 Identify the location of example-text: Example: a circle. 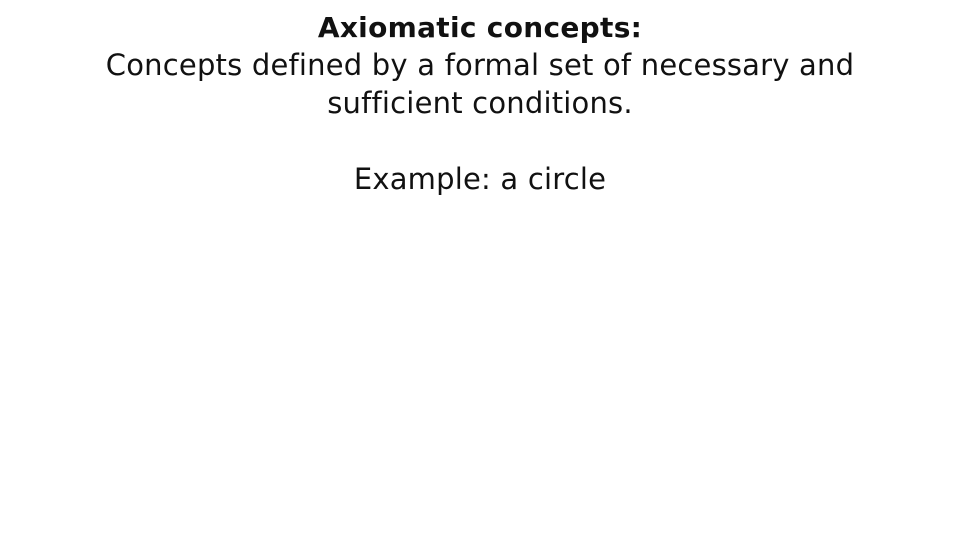
(480, 179).